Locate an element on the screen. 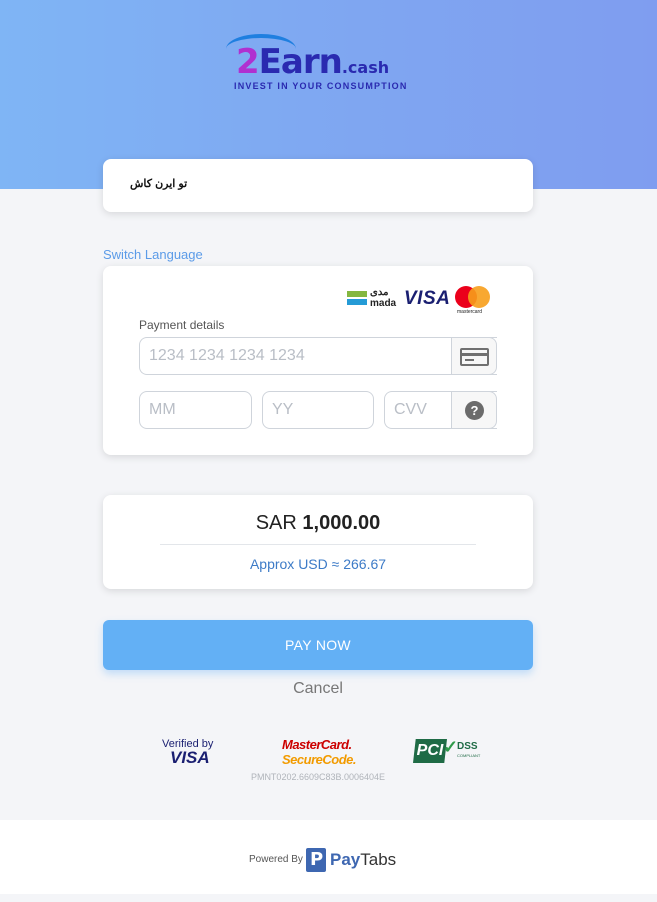 Image resolution: width=657 pixels, height=902 pixels. expiry-month-input is located at coordinates (195, 410).